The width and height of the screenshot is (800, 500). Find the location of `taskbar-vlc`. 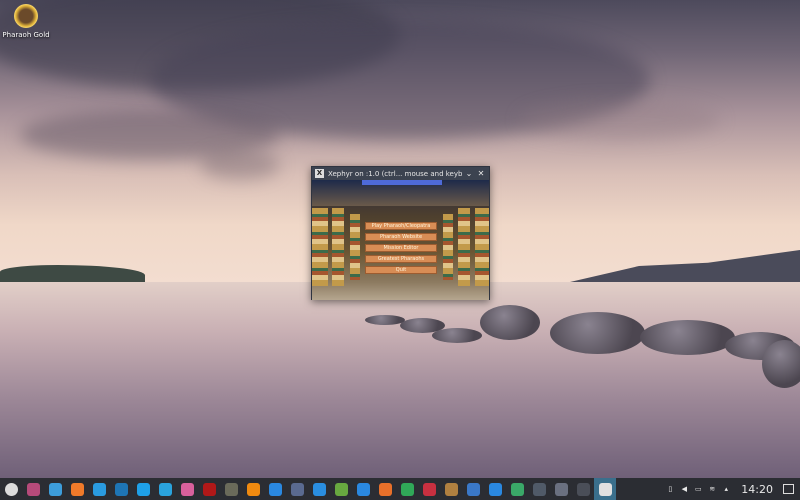

taskbar-vlc is located at coordinates (253, 489).